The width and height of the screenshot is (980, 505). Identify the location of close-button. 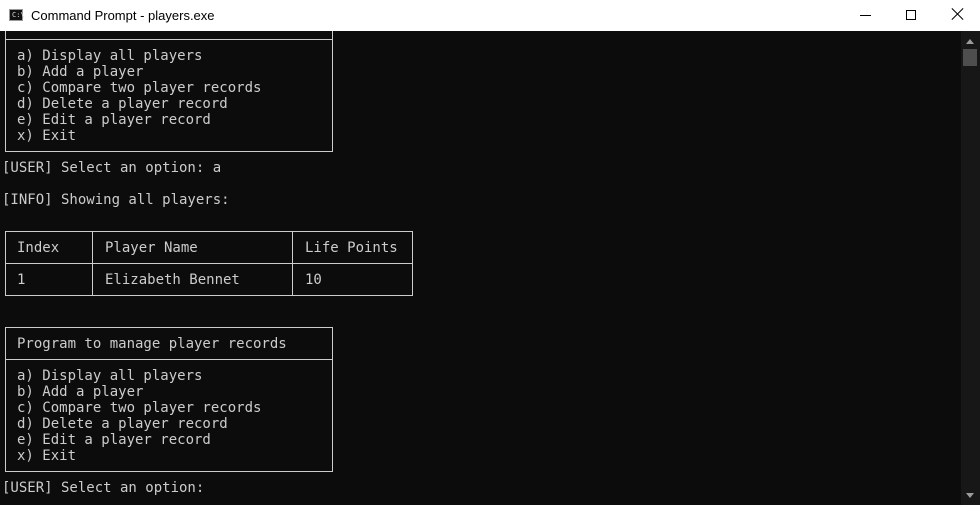
(957, 15).